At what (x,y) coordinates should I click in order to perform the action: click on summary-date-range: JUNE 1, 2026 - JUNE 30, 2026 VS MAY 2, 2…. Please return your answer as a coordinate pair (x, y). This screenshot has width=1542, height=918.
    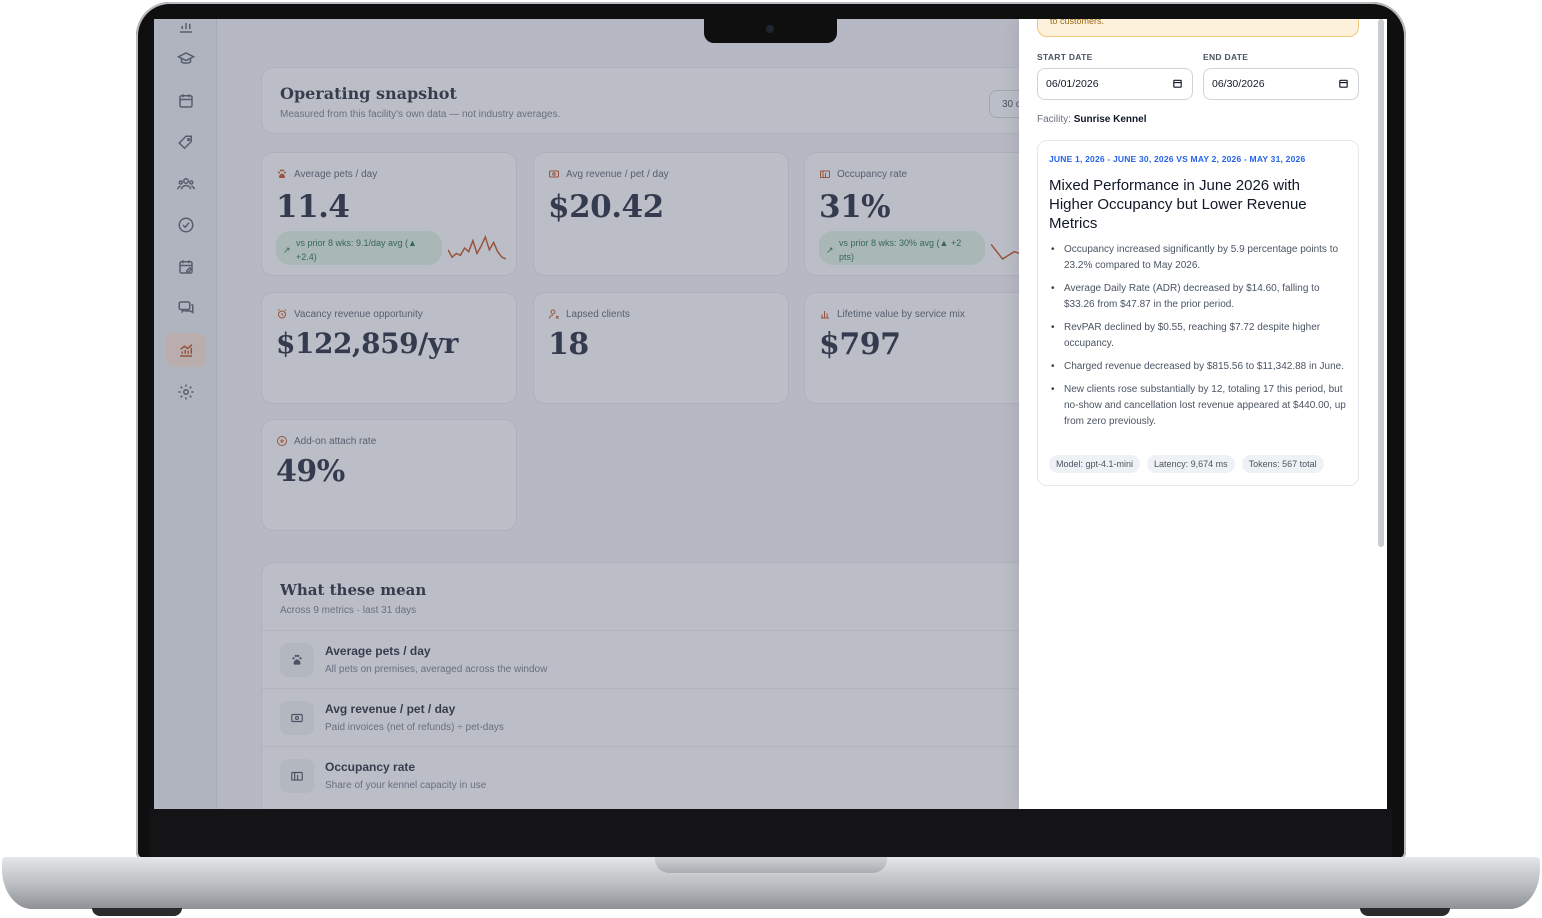
    Looking at the image, I should click on (1177, 159).